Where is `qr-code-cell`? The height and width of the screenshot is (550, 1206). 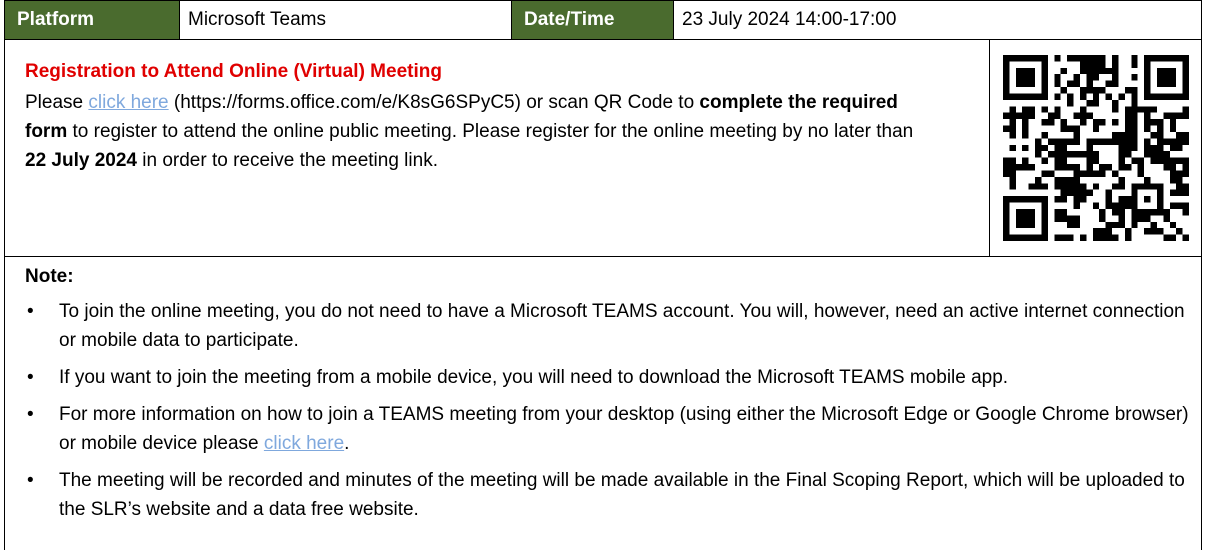
qr-code-cell is located at coordinates (1096, 148).